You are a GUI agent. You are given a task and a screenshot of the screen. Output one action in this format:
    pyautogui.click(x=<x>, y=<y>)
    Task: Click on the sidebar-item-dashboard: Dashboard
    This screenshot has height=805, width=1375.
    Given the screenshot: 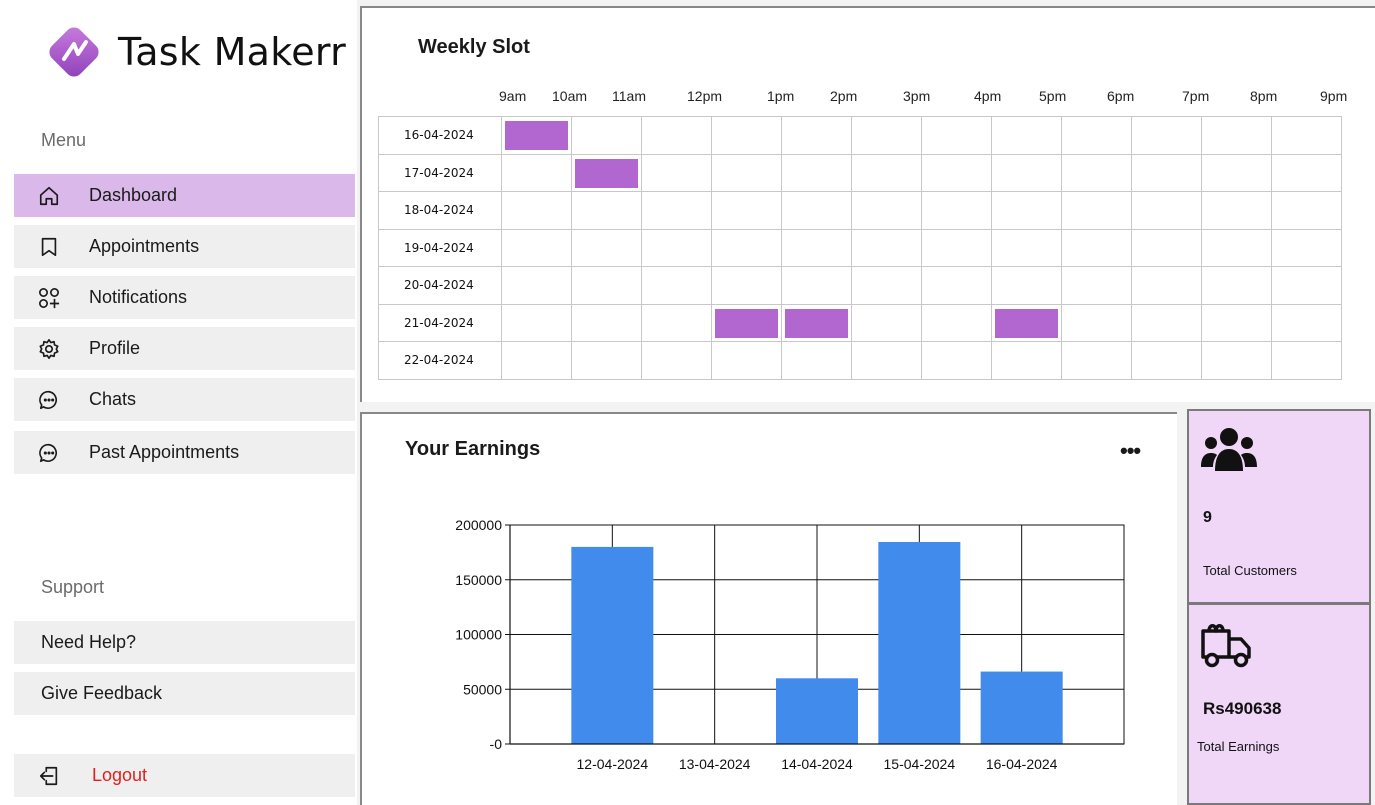 What is the action you would take?
    pyautogui.click(x=184, y=195)
    